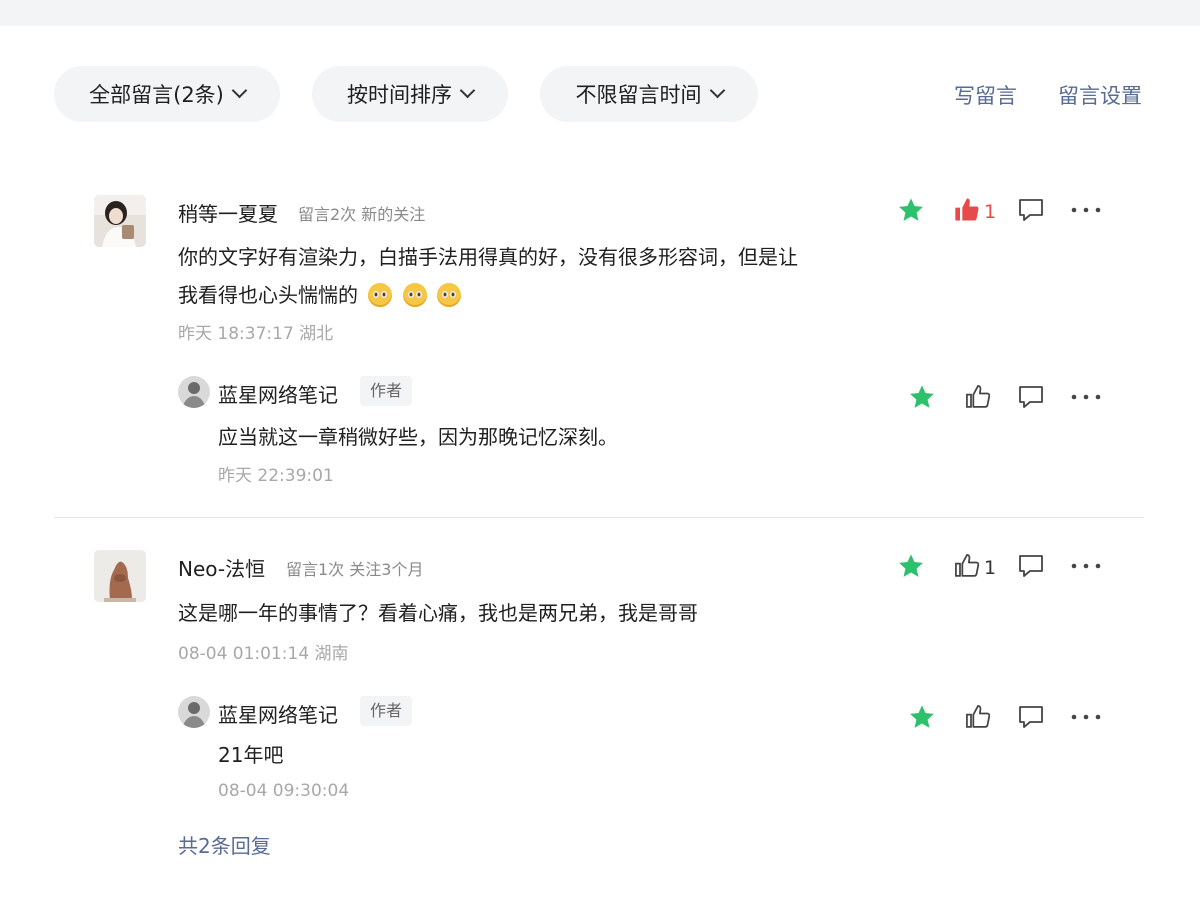  What do you see at coordinates (399, 95) in the screenshot?
I see `filter-sort-label: 按时间排序` at bounding box center [399, 95].